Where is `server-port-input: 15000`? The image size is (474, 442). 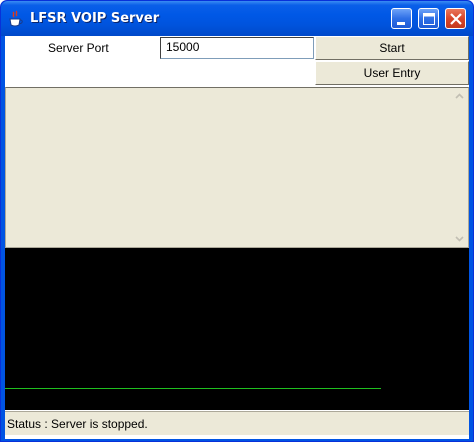
server-port-input: 15000 is located at coordinates (237, 48).